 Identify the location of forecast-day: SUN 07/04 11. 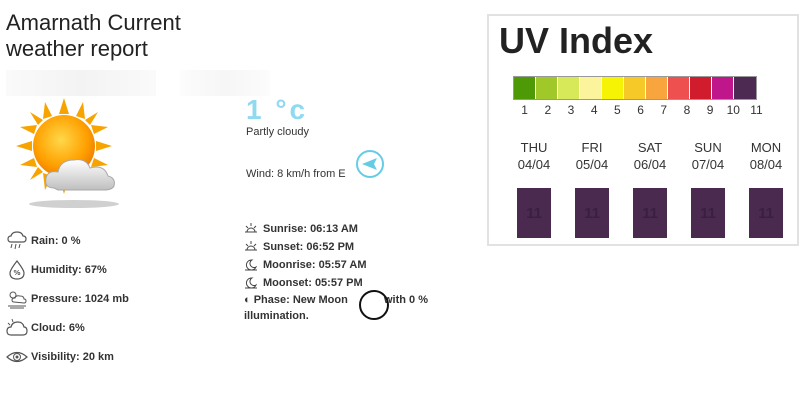
(708, 189).